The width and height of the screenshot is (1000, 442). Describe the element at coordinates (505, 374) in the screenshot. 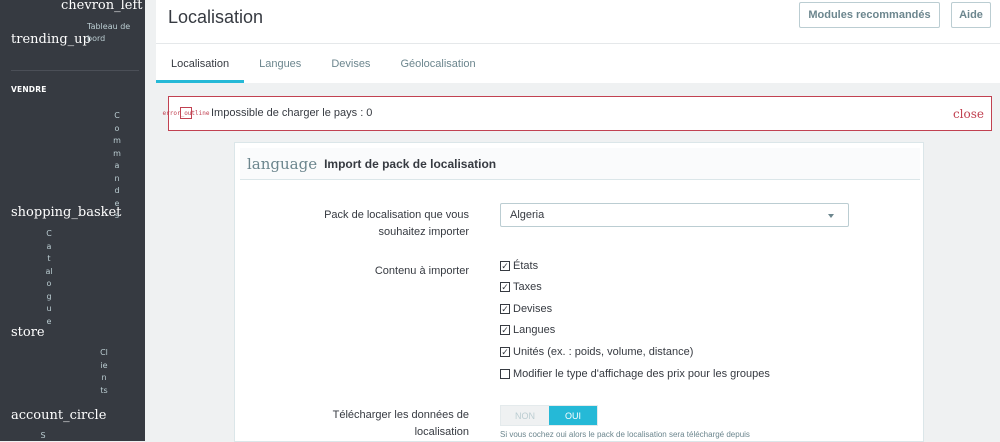

I see `checkbox-unchecked-icon` at that location.